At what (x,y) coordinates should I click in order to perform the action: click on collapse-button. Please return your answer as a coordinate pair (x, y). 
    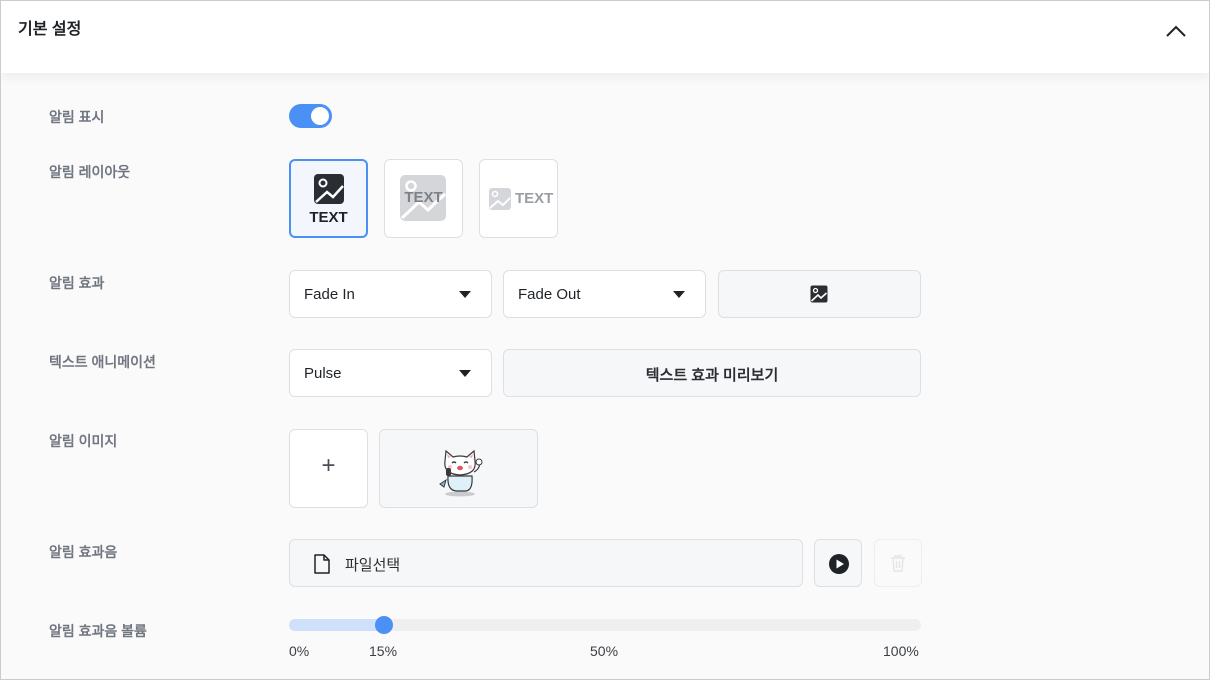
    Looking at the image, I should click on (1176, 31).